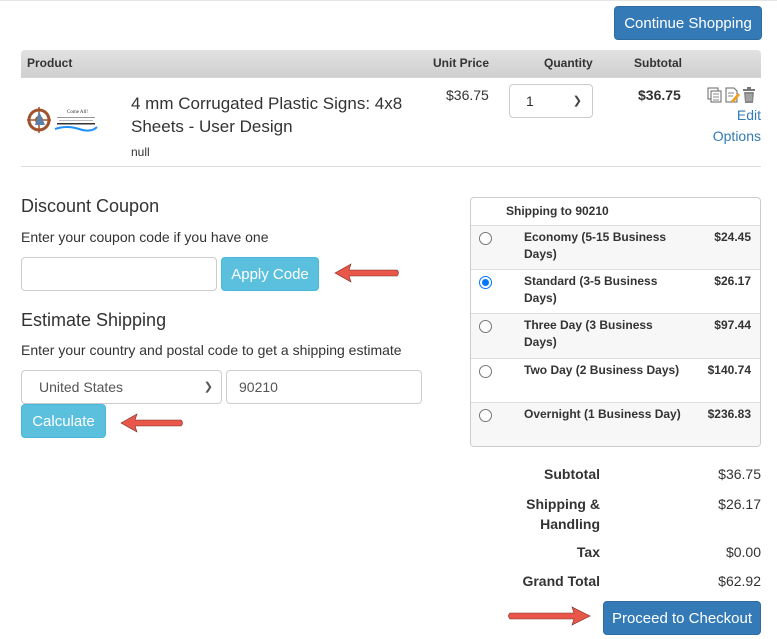 The image size is (777, 639). Describe the element at coordinates (50, 63) in the screenshot. I see `column-product: Product` at that location.